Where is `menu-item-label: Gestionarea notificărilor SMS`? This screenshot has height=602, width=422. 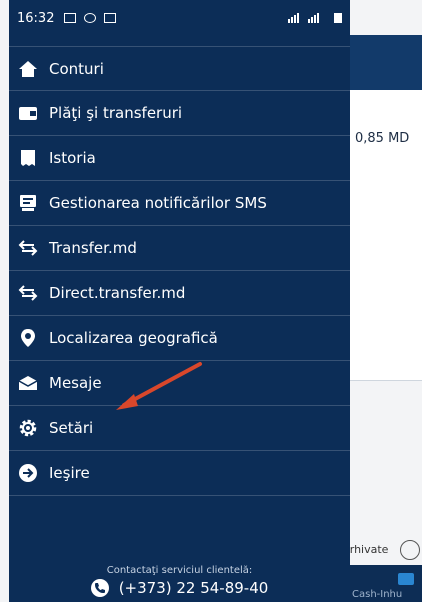 menu-item-label: Gestionarea notificărilor SMS is located at coordinates (158, 203).